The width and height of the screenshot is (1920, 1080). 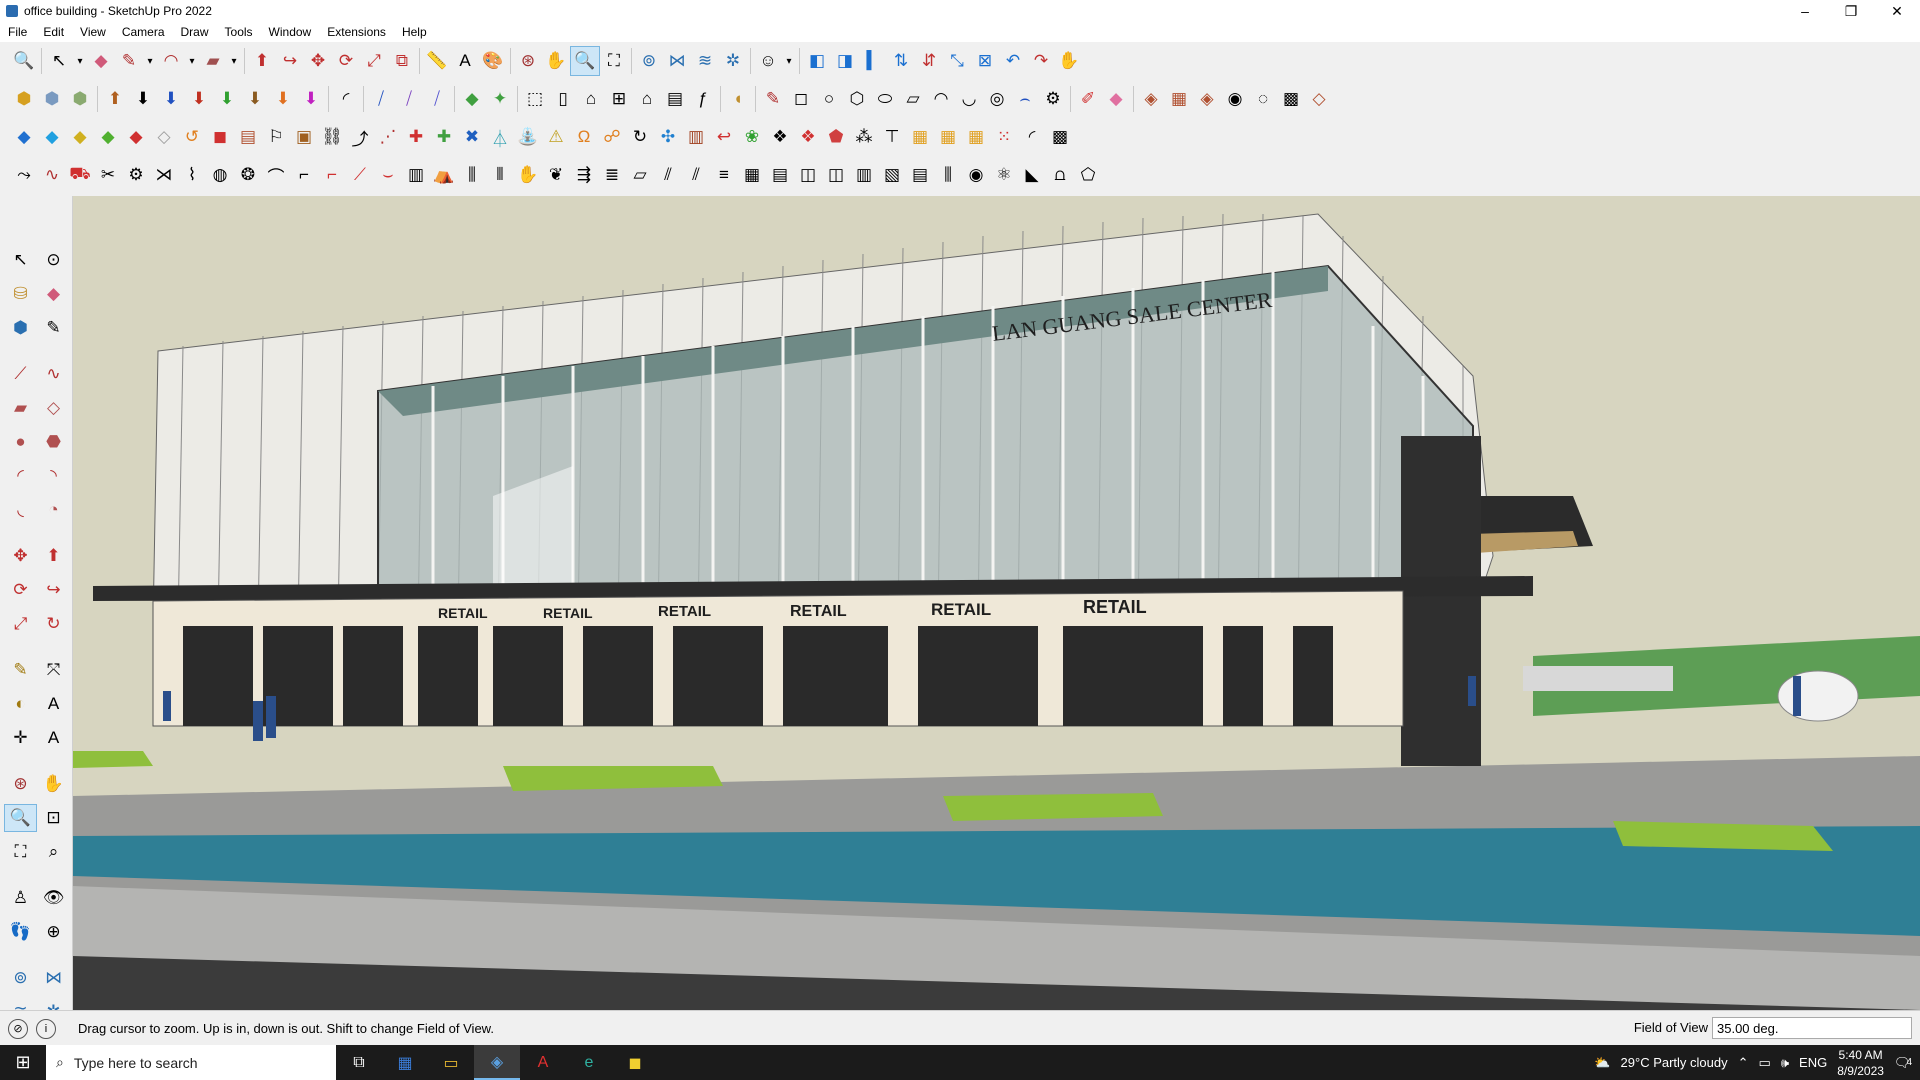 I want to click on scissors-icon: ✂, so click(x=108, y=175).